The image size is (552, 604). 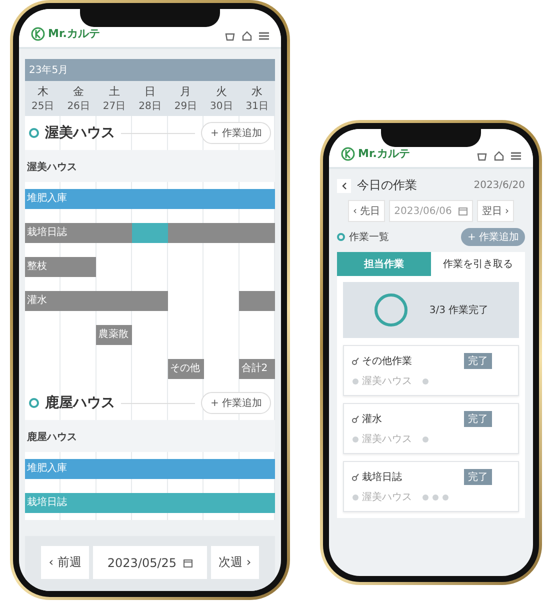 What do you see at coordinates (431, 211) in the screenshot?
I see `date-field: 2023/06/06` at bounding box center [431, 211].